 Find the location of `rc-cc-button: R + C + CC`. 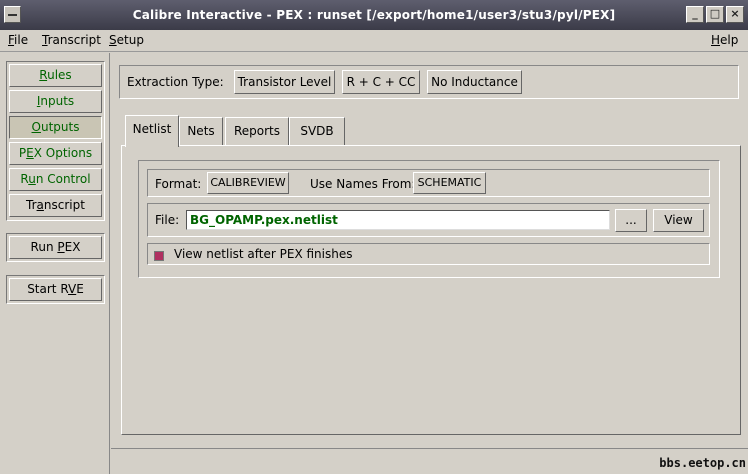

rc-cc-button: R + C + CC is located at coordinates (381, 82).